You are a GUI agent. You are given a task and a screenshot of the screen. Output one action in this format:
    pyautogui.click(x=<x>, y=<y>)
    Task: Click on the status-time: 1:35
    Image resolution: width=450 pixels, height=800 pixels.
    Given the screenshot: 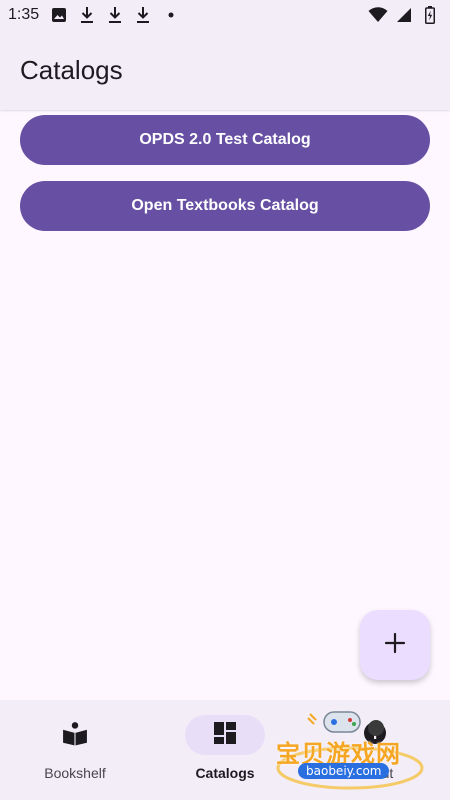 What is the action you would take?
    pyautogui.click(x=24, y=14)
    